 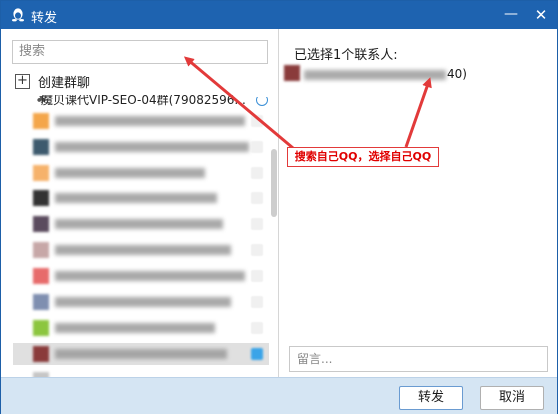 I want to click on plus-icon: +, so click(x=22, y=81).